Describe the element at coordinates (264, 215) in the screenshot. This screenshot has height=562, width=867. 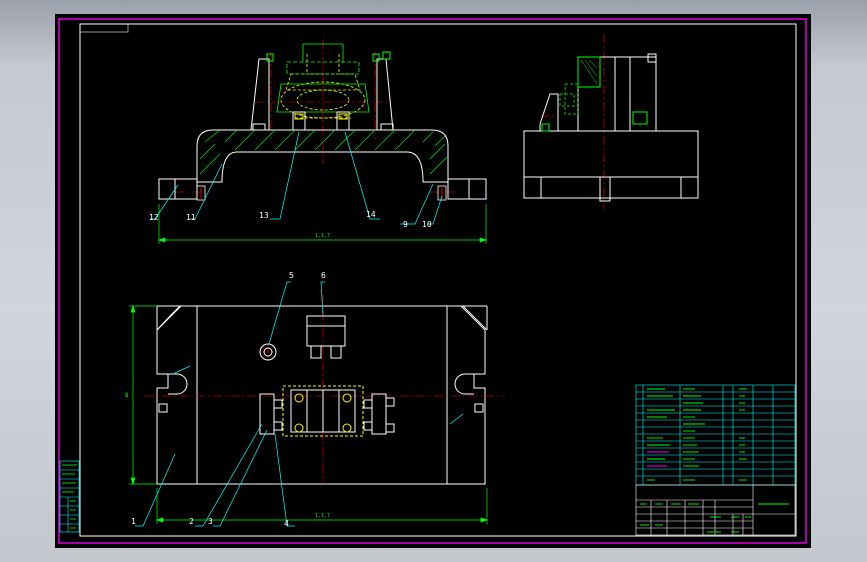
I see `balloon-13: 13` at that location.